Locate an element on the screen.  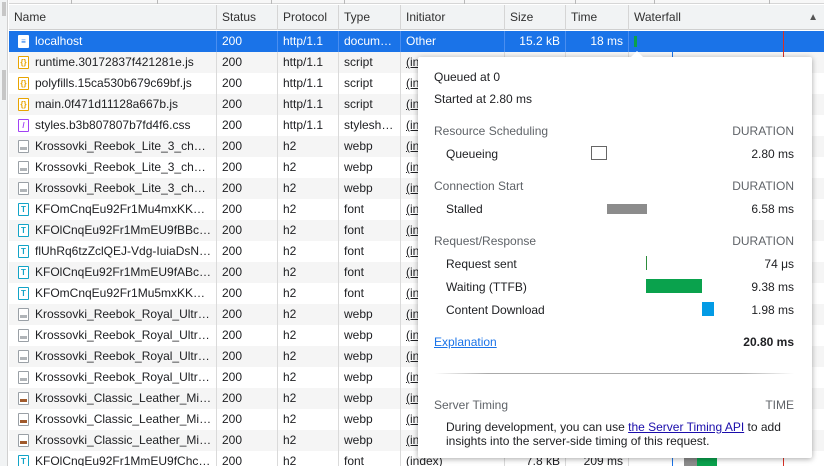
name-text: localhost is located at coordinates (59, 41).